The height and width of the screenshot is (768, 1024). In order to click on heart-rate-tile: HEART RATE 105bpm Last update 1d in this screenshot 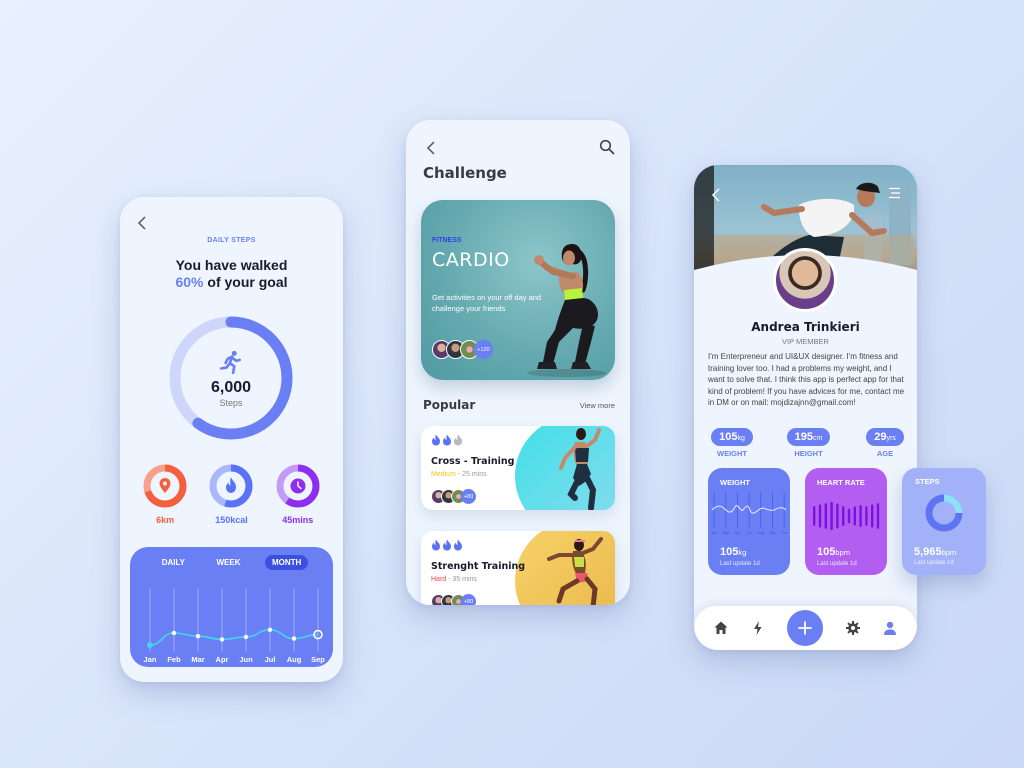, I will do `click(846, 521)`.